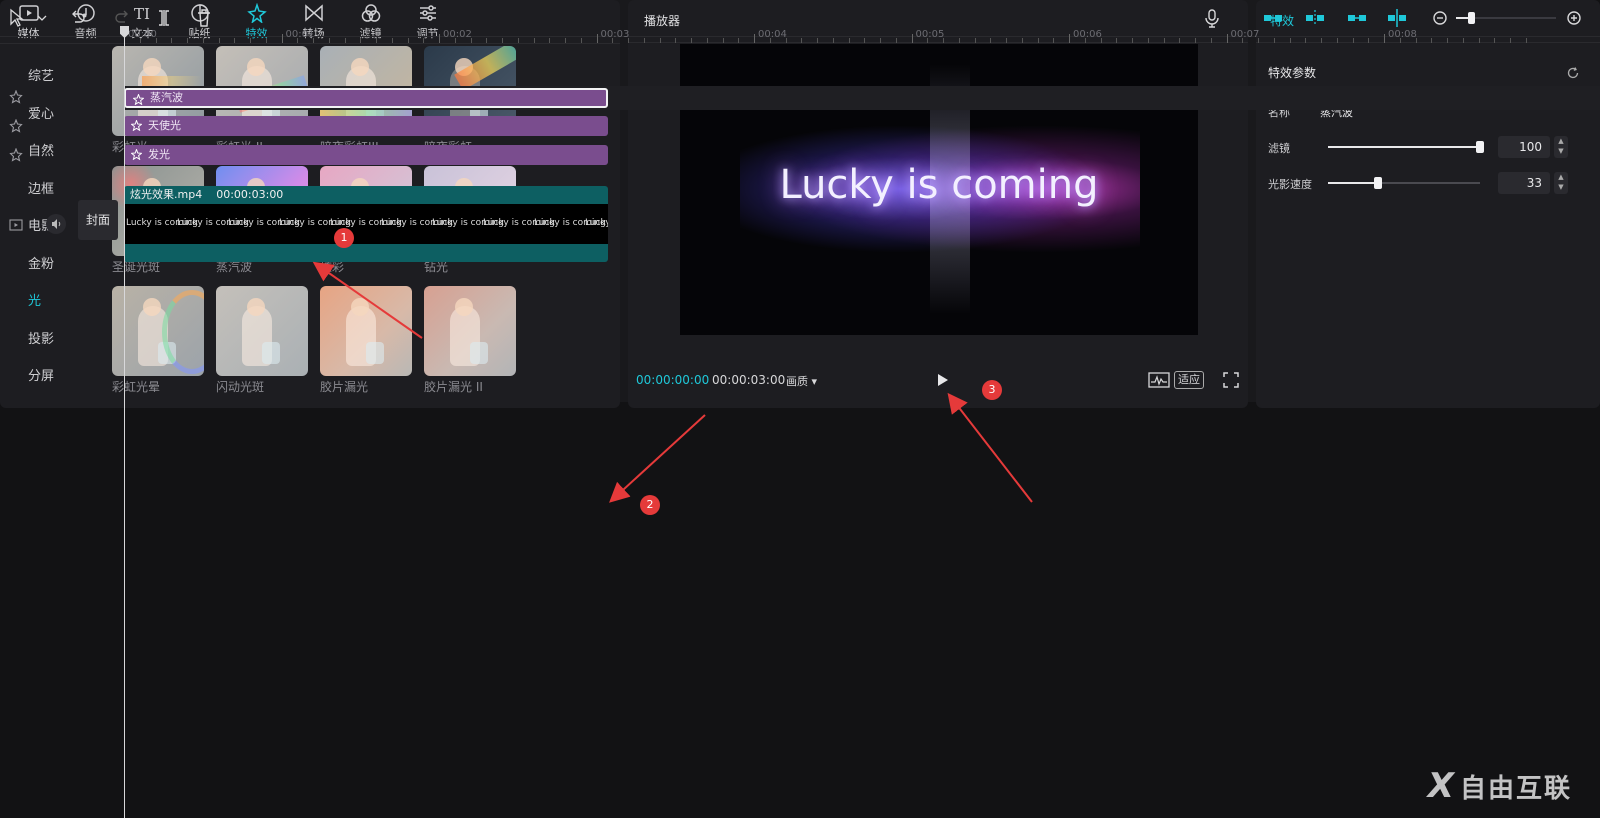  Describe the element at coordinates (366, 155) in the screenshot. I see `effect-clip: 发光` at that location.